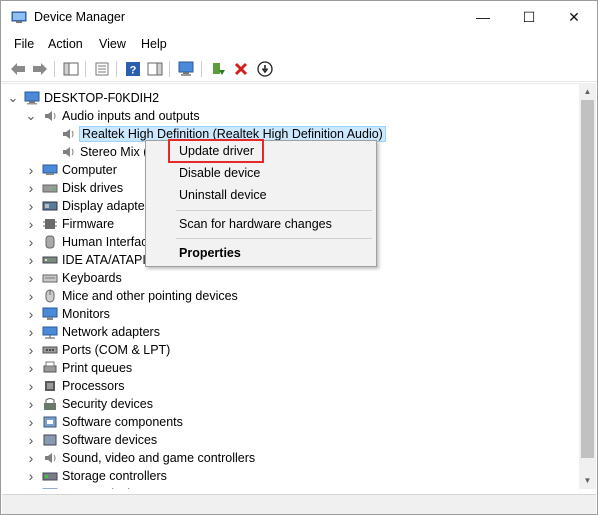  I want to click on port-icon, so click(50, 350).